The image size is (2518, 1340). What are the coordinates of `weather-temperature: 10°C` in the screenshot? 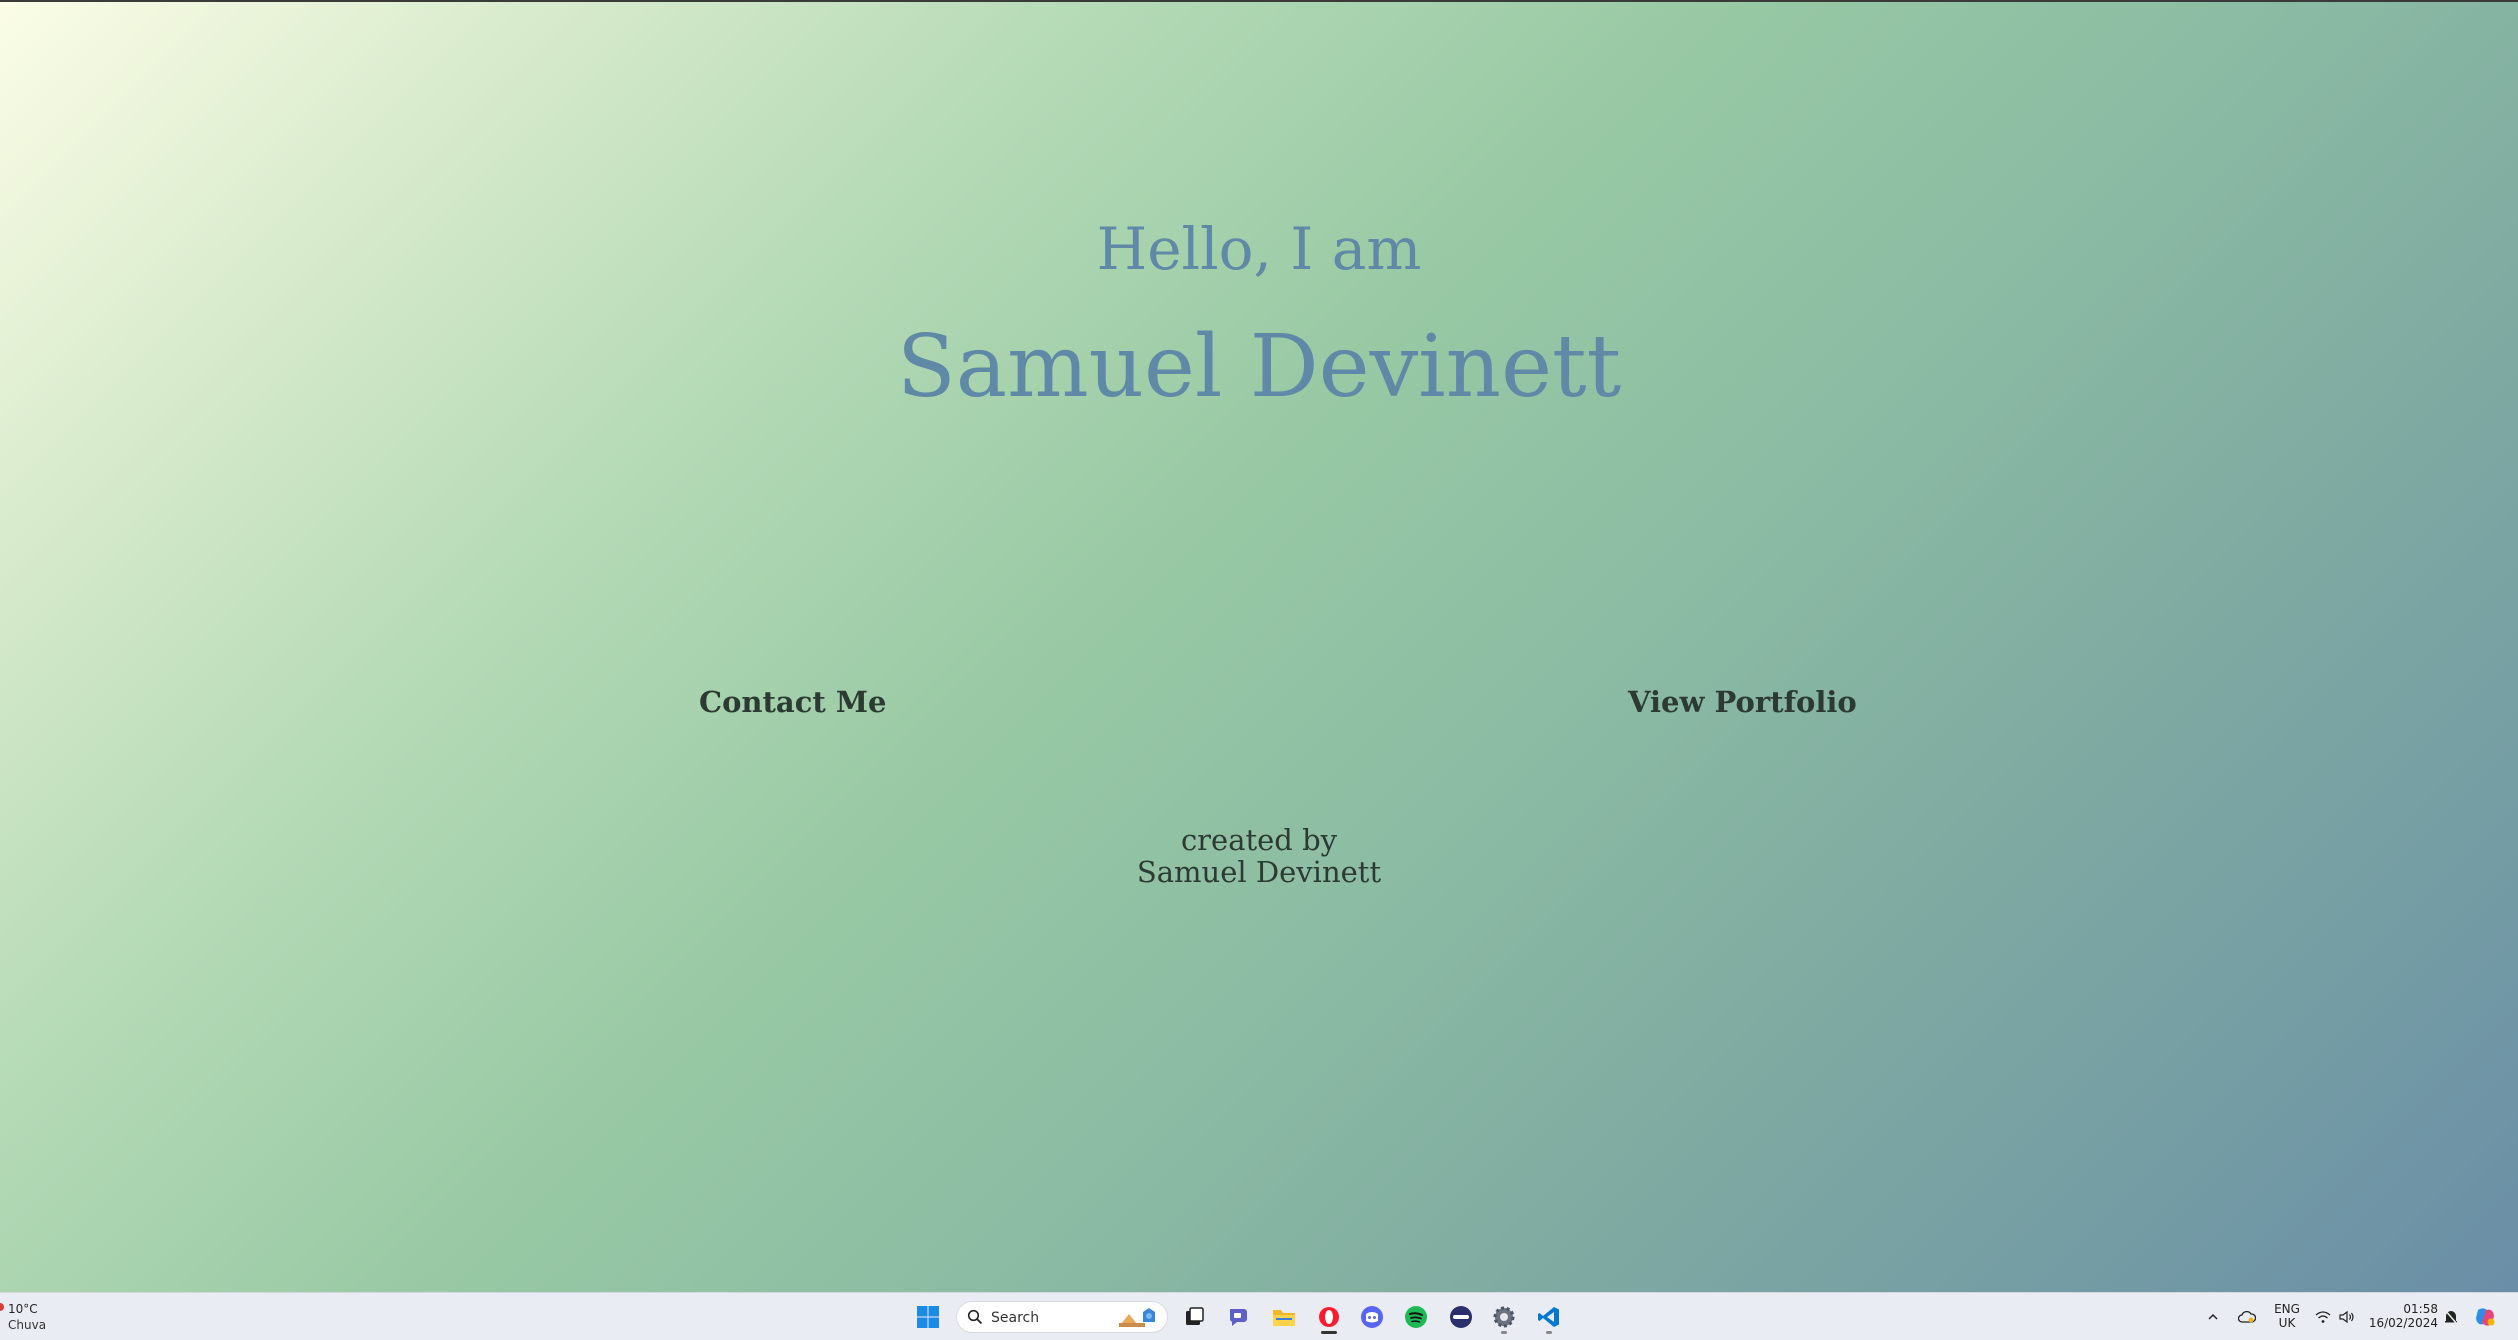 It's located at (23, 1309).